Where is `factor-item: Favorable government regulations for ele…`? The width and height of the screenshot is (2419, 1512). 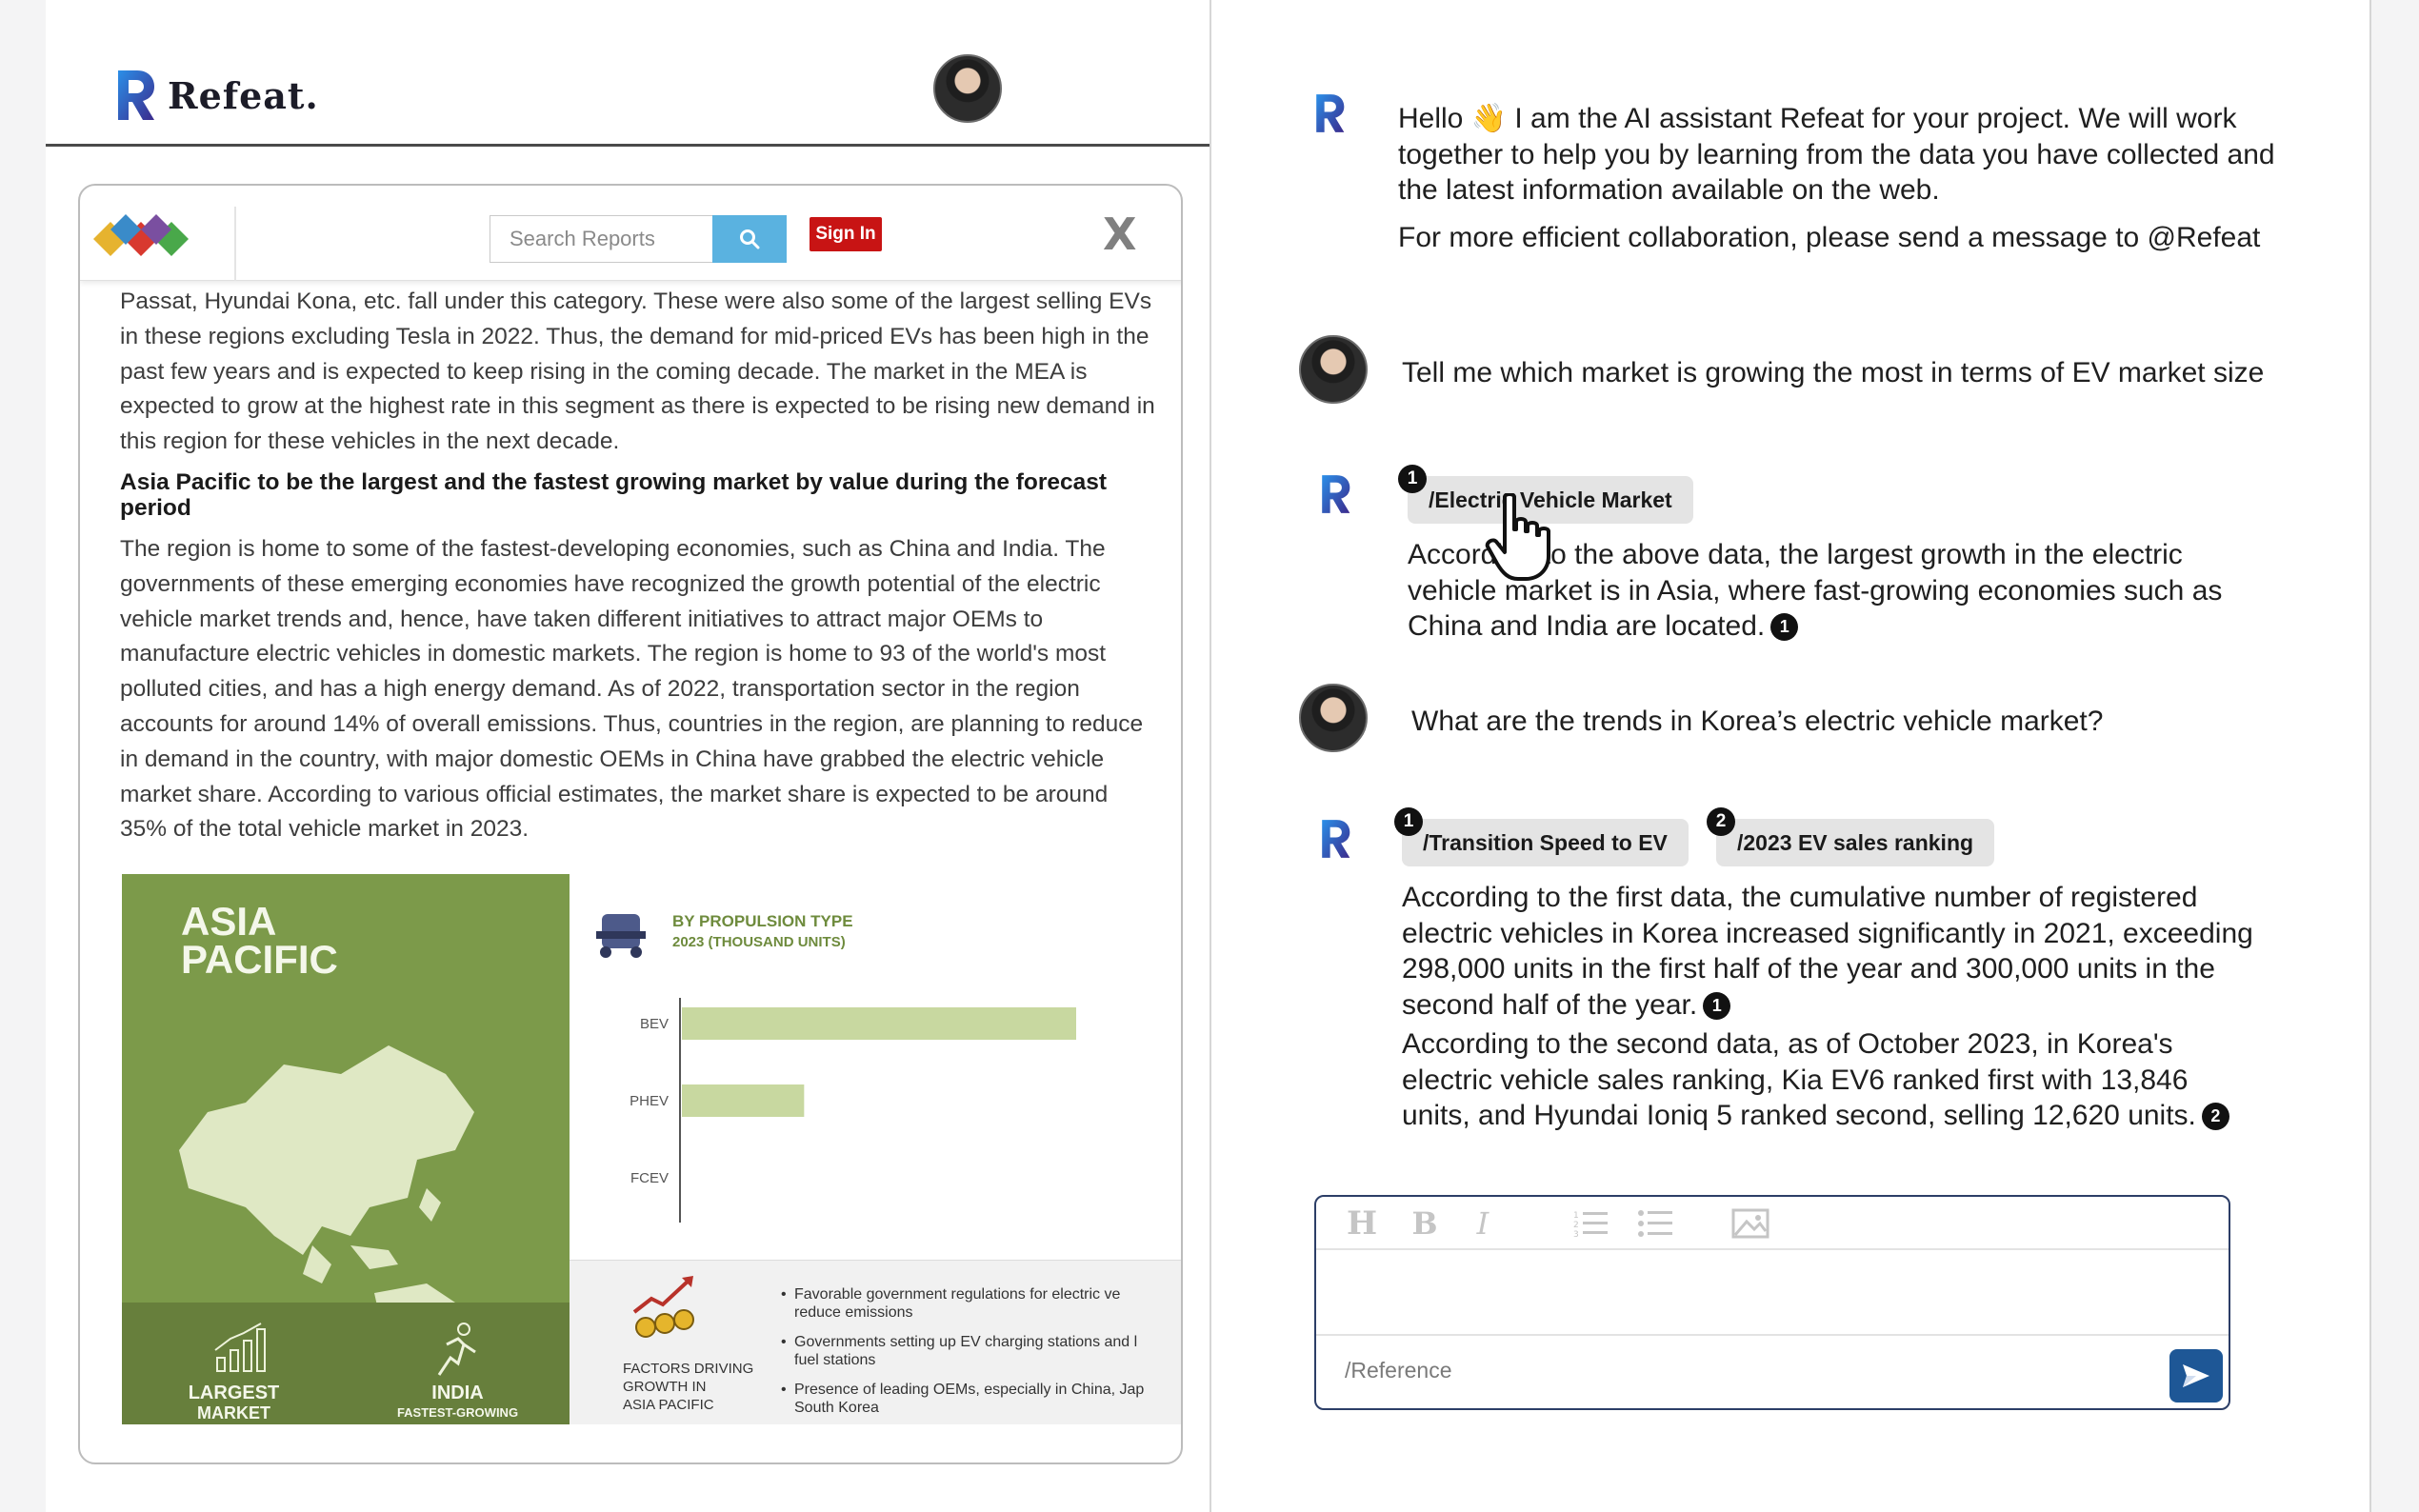 factor-item: Favorable government regulations for ele… is located at coordinates (981, 1303).